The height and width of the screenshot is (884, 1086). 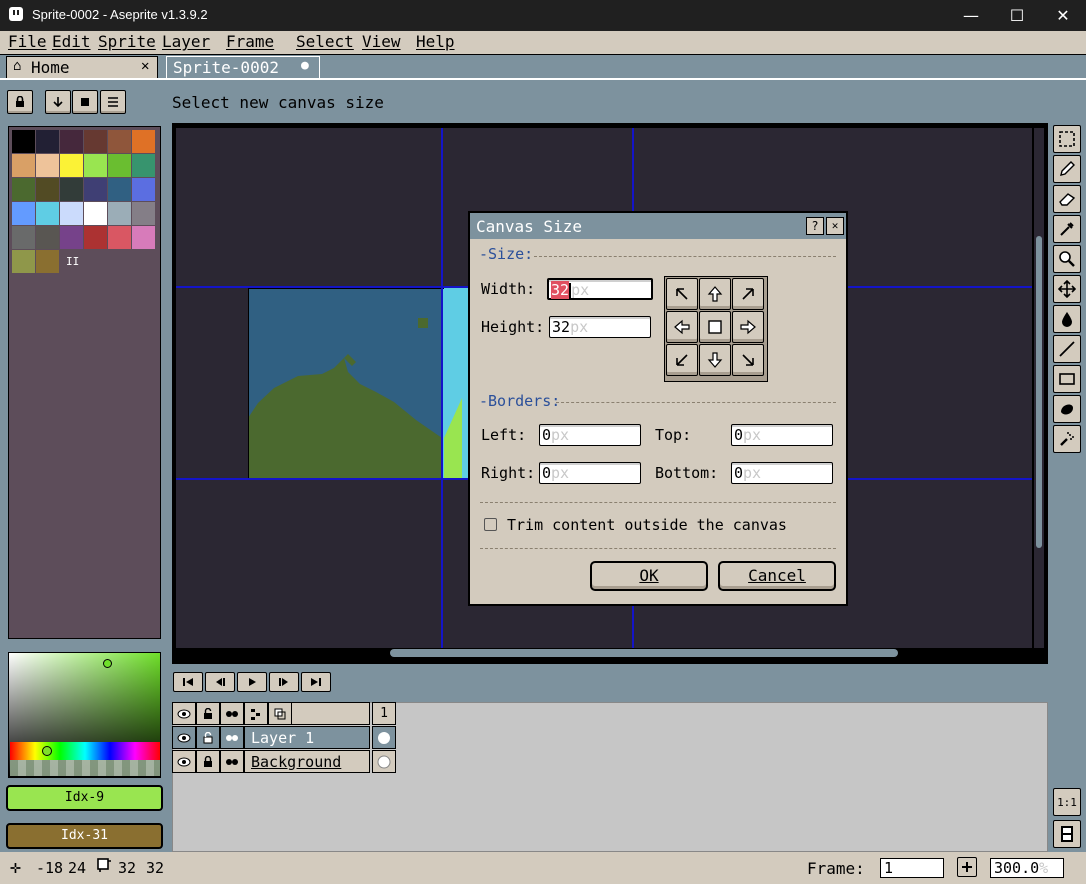 What do you see at coordinates (1067, 139) in the screenshot?
I see `marquee-tool-icon` at bounding box center [1067, 139].